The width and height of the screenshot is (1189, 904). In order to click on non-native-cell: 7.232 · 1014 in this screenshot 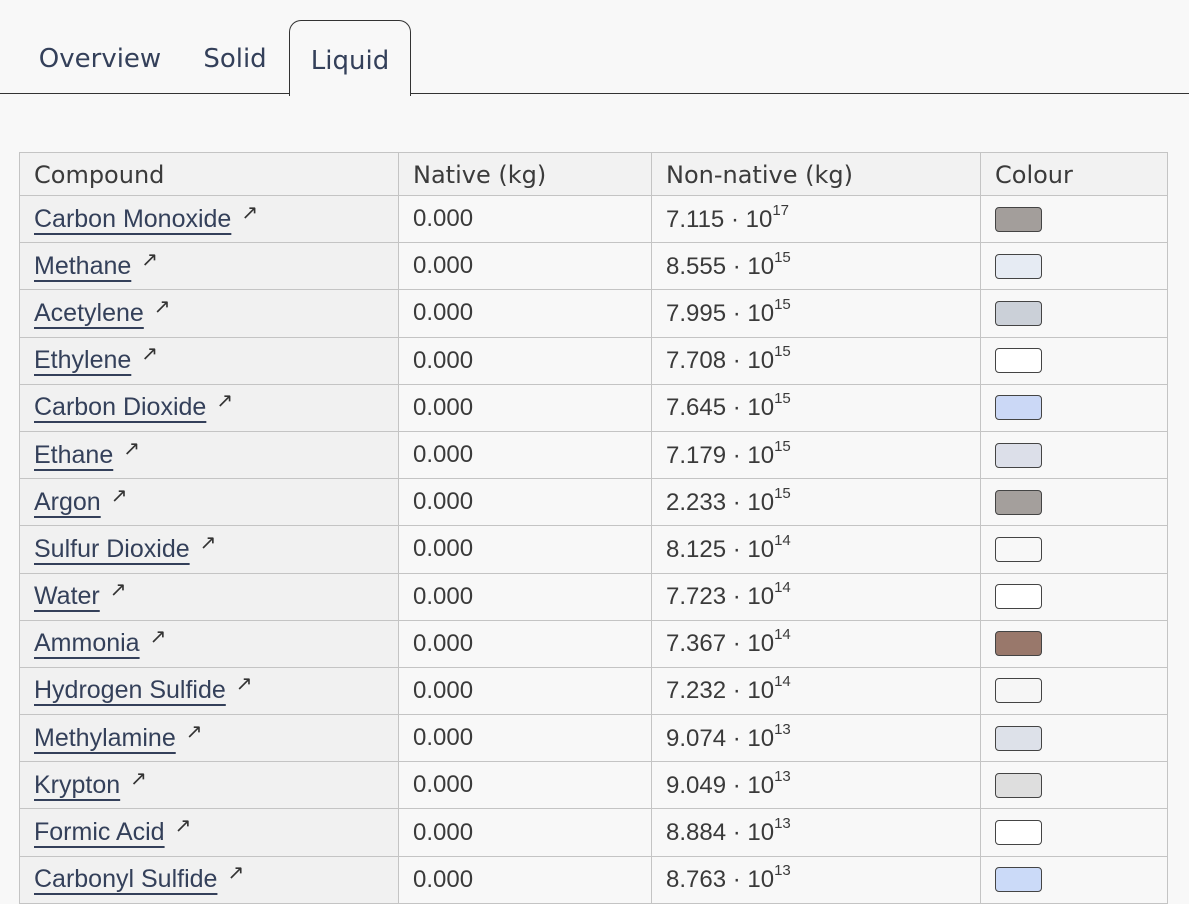, I will do `click(816, 691)`.